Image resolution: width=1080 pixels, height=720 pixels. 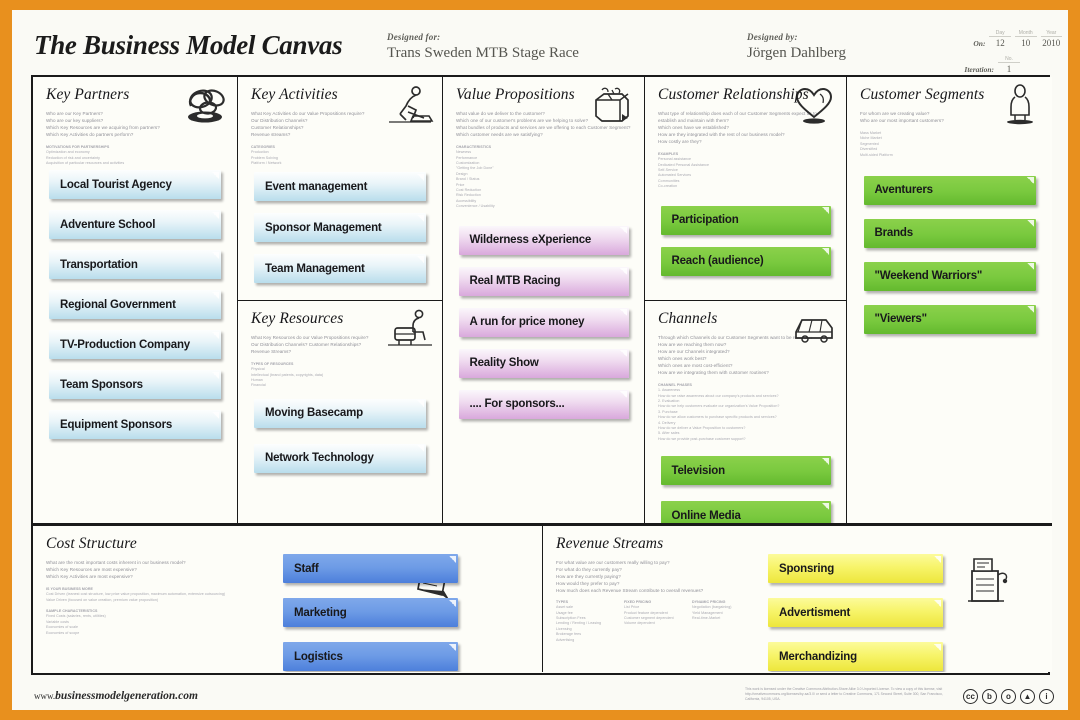 What do you see at coordinates (1000, 43) in the screenshot?
I see `date-day-value: 12` at bounding box center [1000, 43].